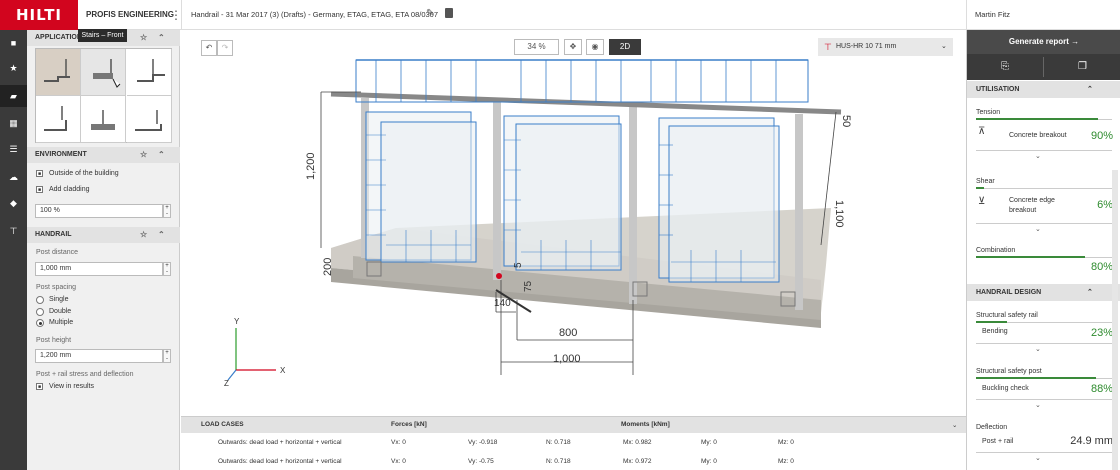  Describe the element at coordinates (573, 425) in the screenshot. I see `load-cases-header: LOAD CASES Forces [kN] Moments [kNm] ⌄` at that location.